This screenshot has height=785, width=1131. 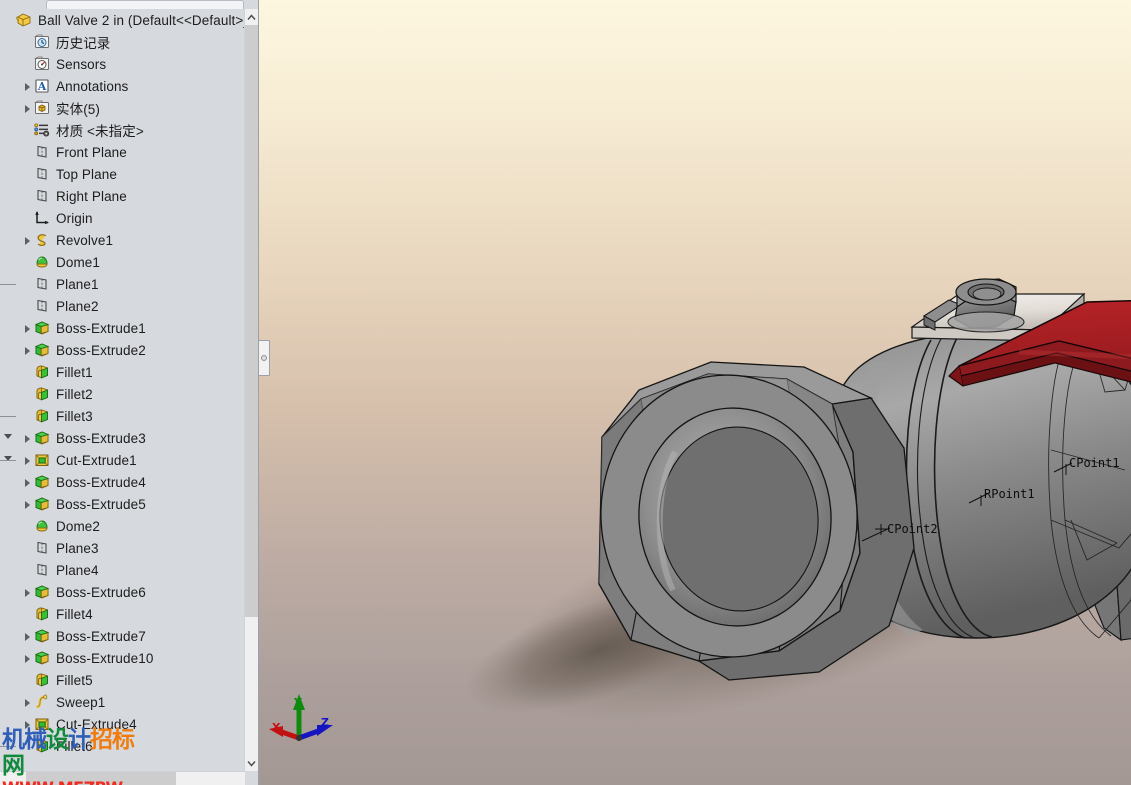 I want to click on hscroll-thumb, so click(x=101, y=778).